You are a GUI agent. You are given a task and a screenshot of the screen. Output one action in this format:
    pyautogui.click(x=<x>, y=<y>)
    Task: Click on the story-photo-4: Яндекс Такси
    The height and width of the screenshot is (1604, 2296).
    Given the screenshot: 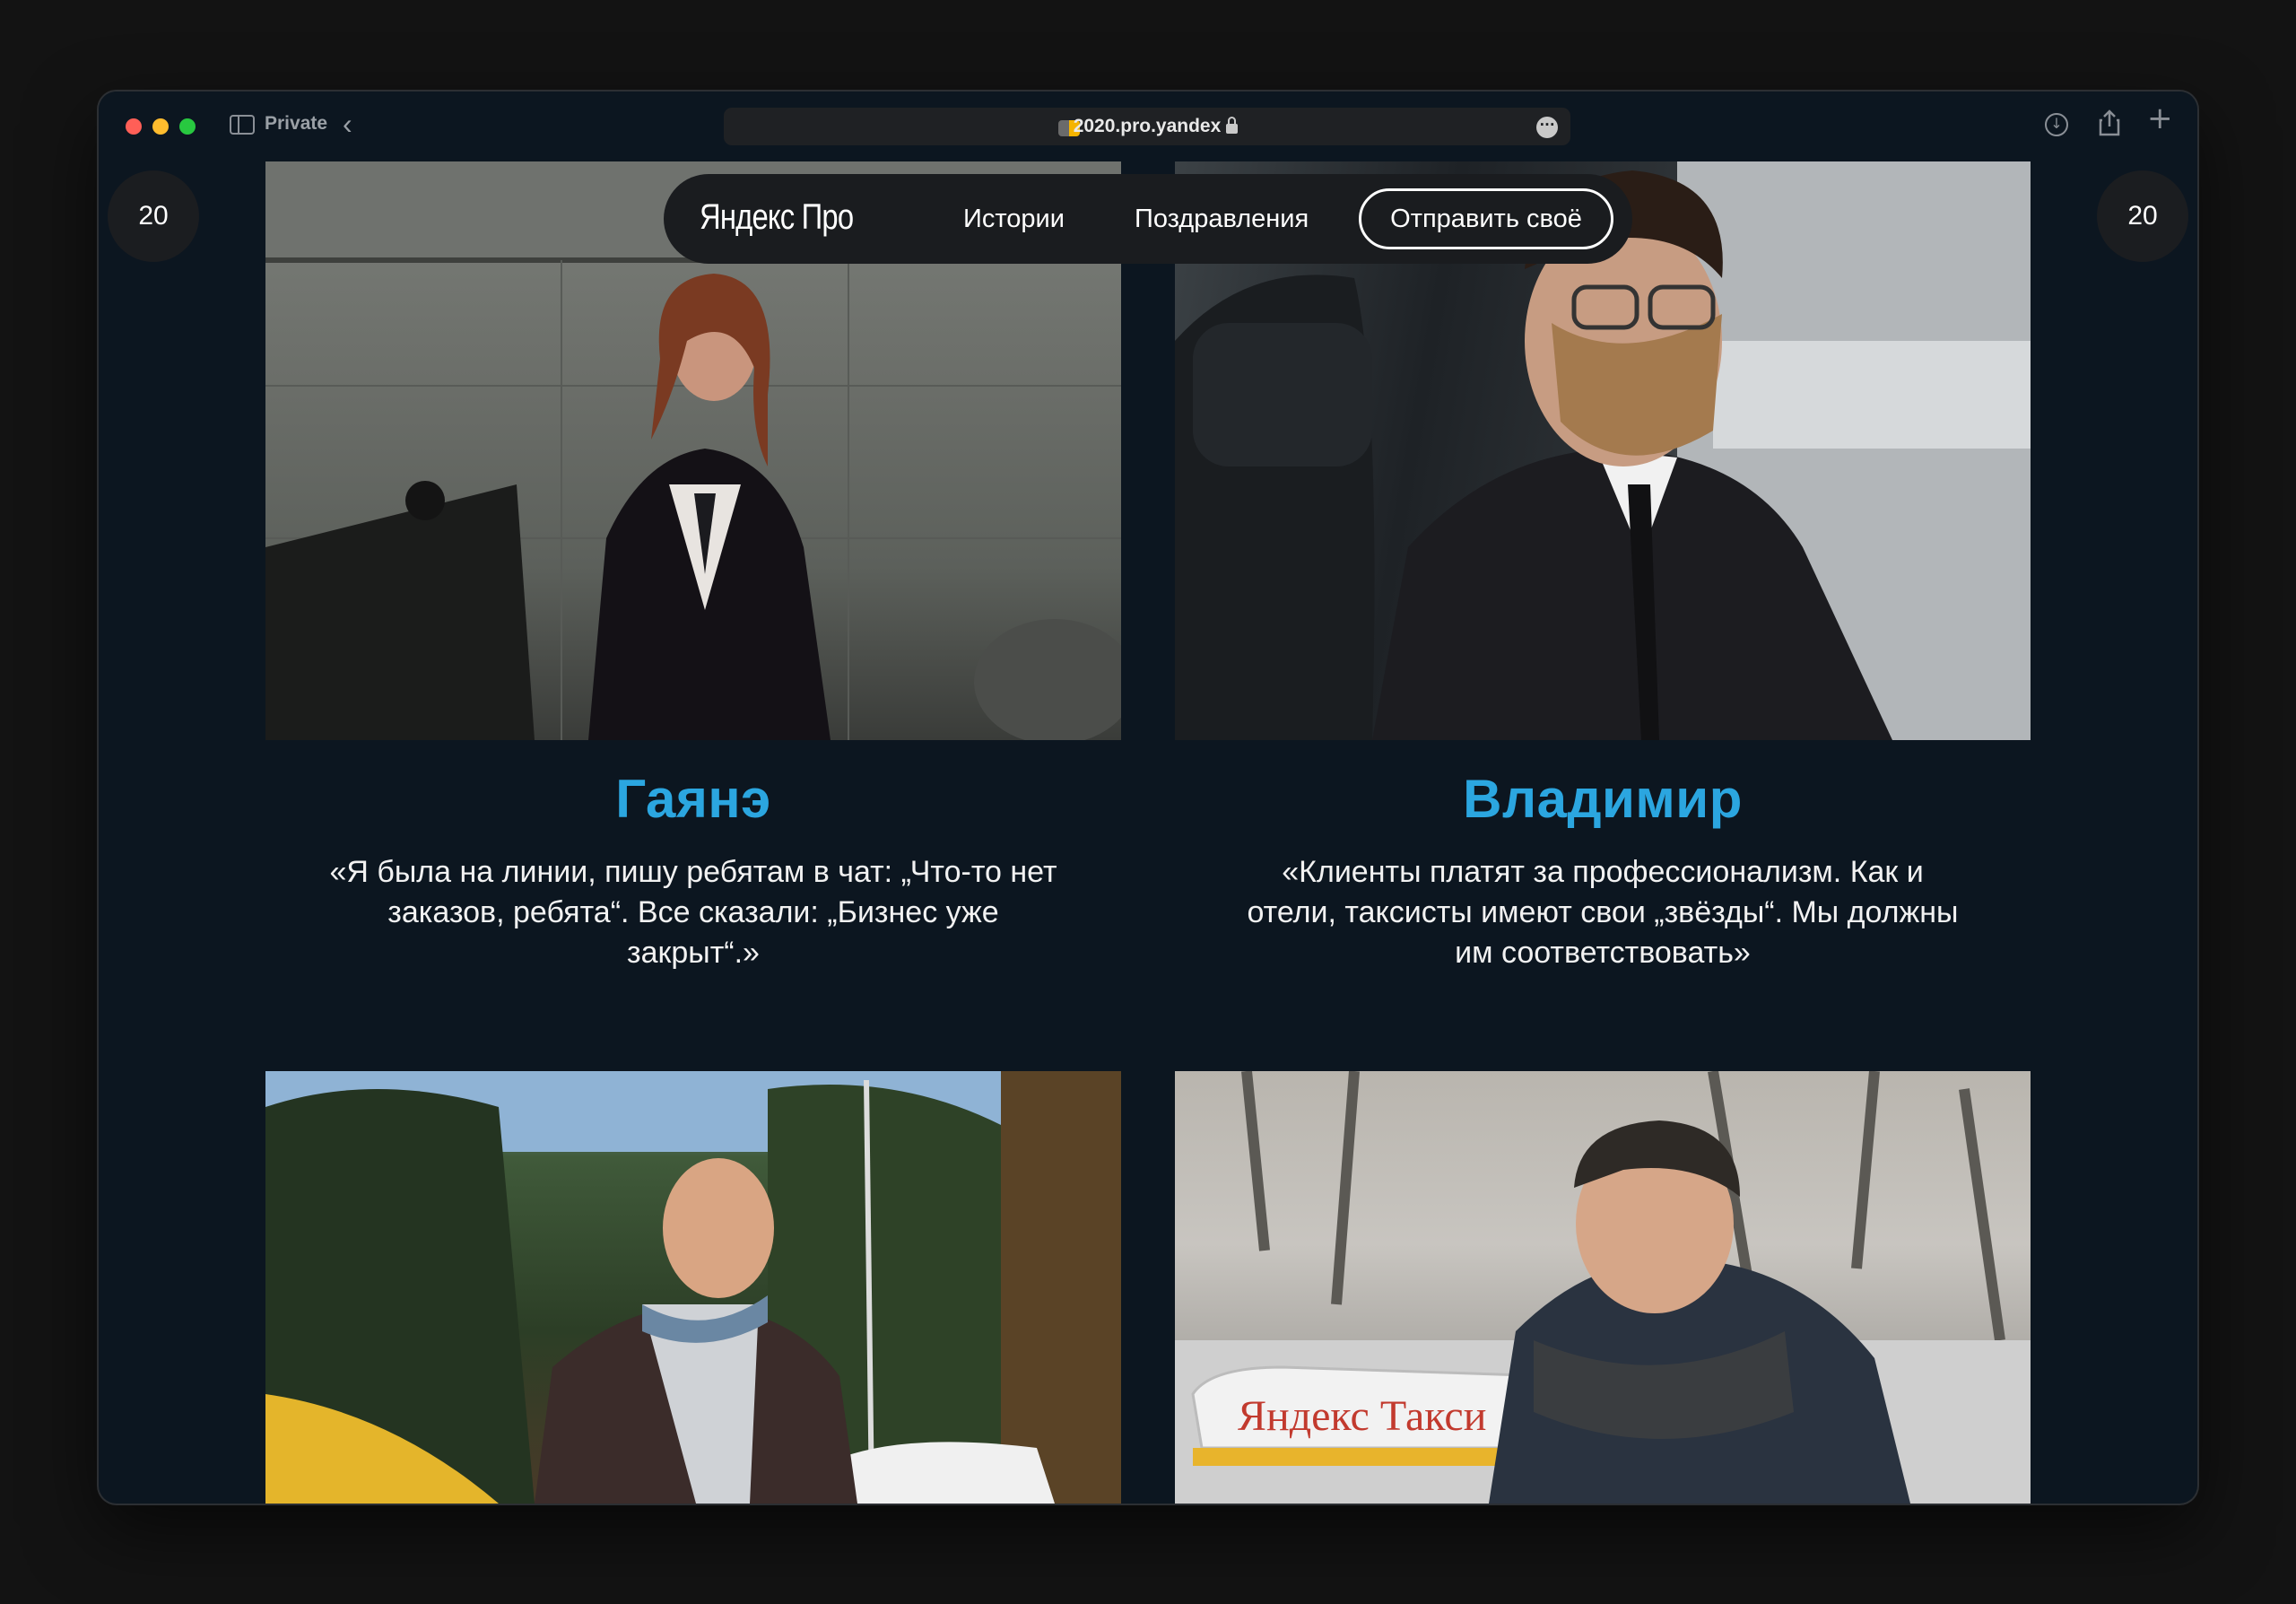 What is the action you would take?
    pyautogui.click(x=1603, y=1287)
    